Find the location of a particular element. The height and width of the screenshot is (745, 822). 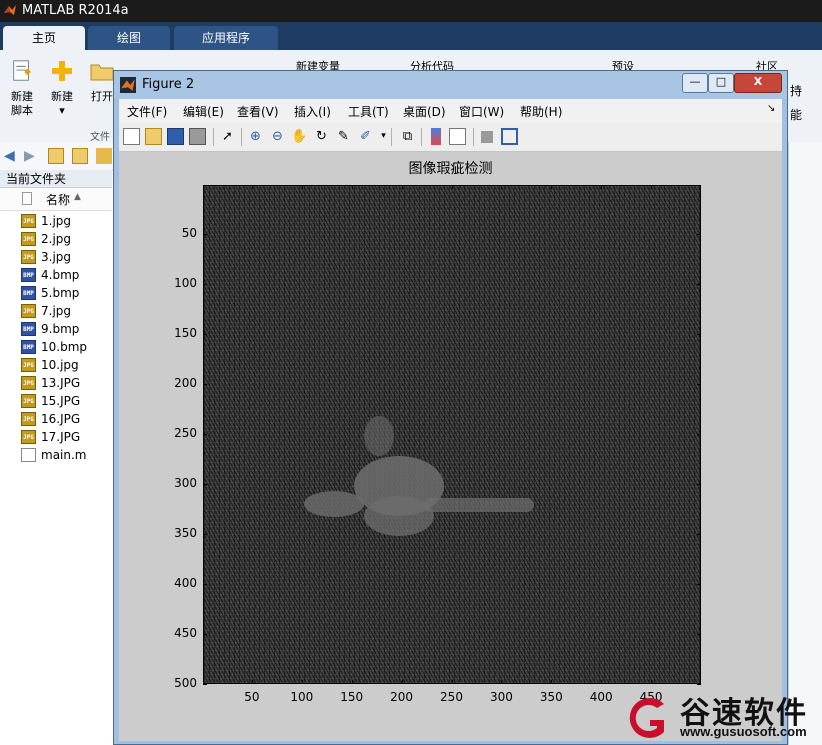

menu-insert: 插入(I) is located at coordinates (312, 111).